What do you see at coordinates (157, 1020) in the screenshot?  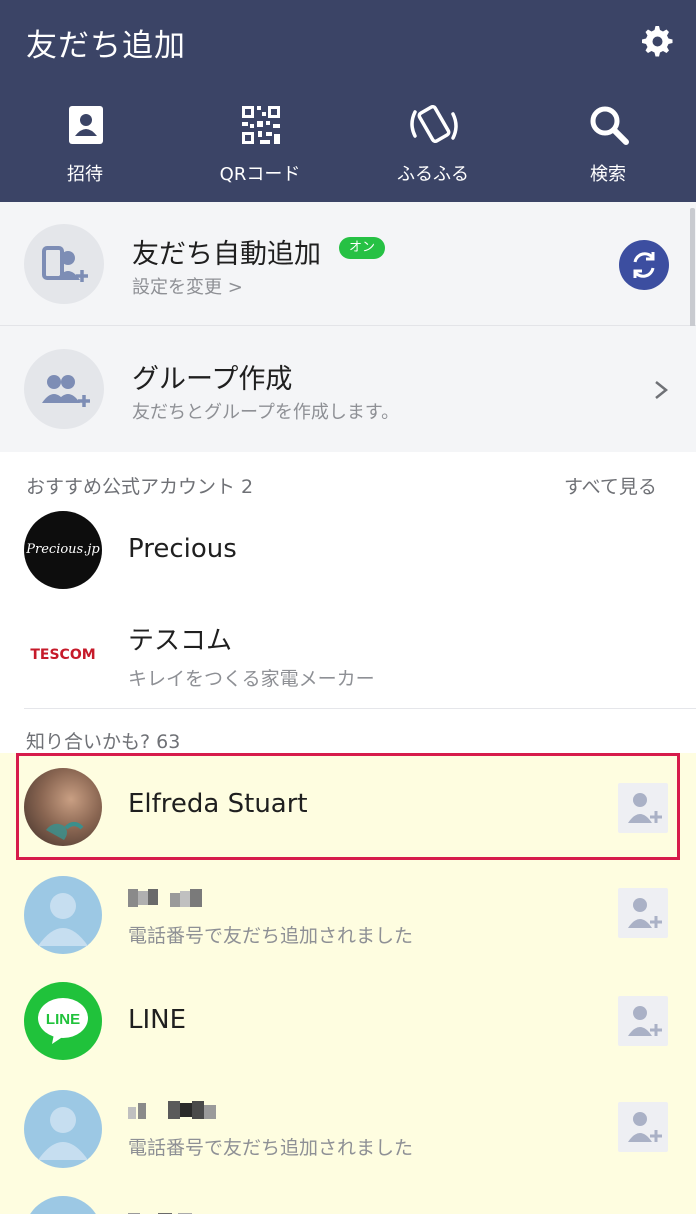 I see `friend-name: LINE` at bounding box center [157, 1020].